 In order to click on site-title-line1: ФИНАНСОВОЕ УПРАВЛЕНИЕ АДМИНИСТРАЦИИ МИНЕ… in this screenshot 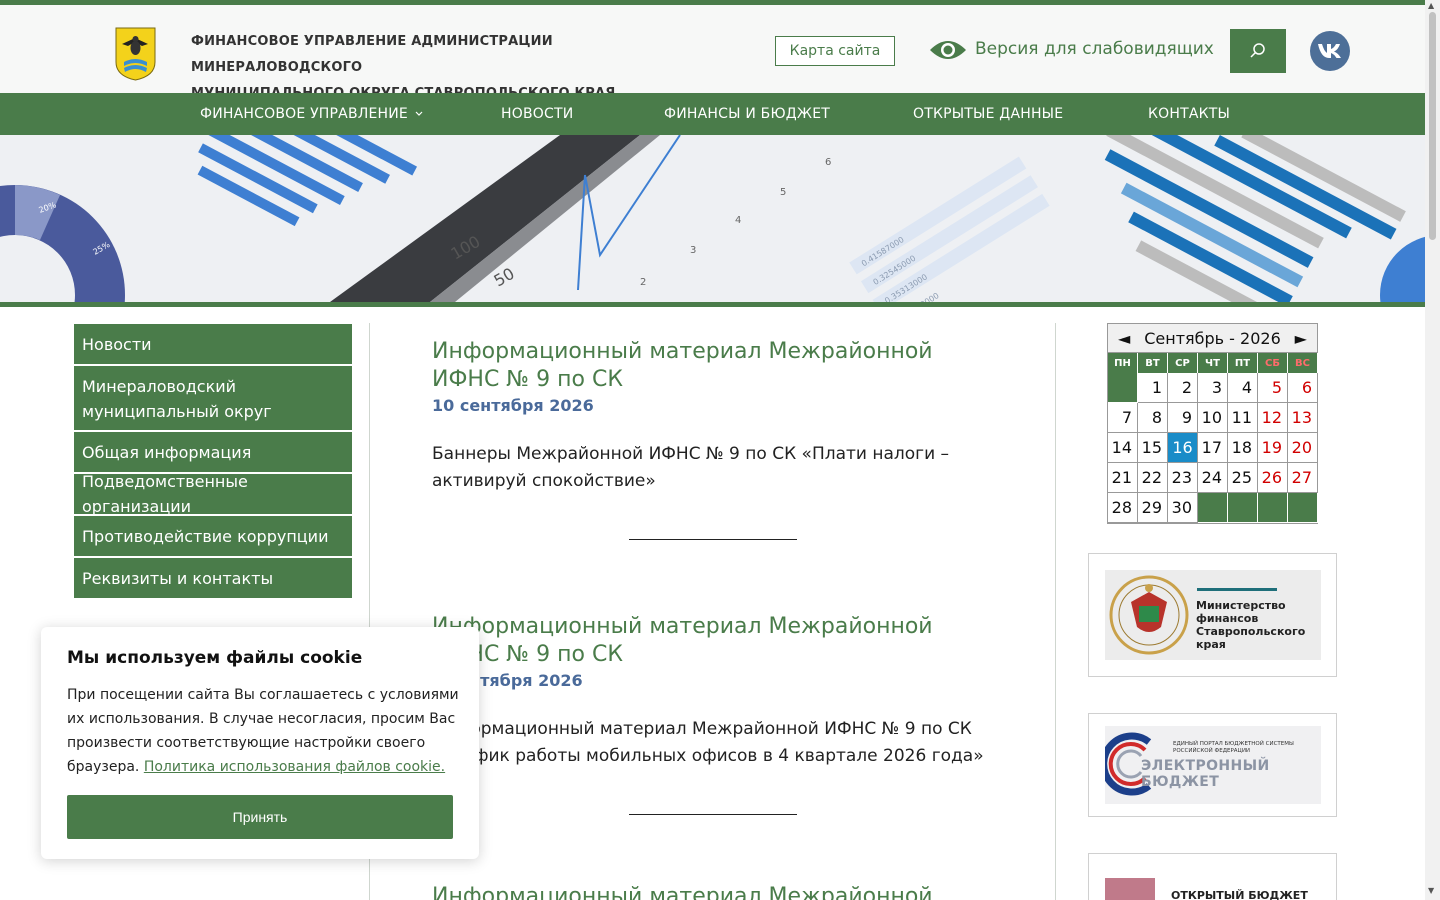, I will do `click(372, 54)`.